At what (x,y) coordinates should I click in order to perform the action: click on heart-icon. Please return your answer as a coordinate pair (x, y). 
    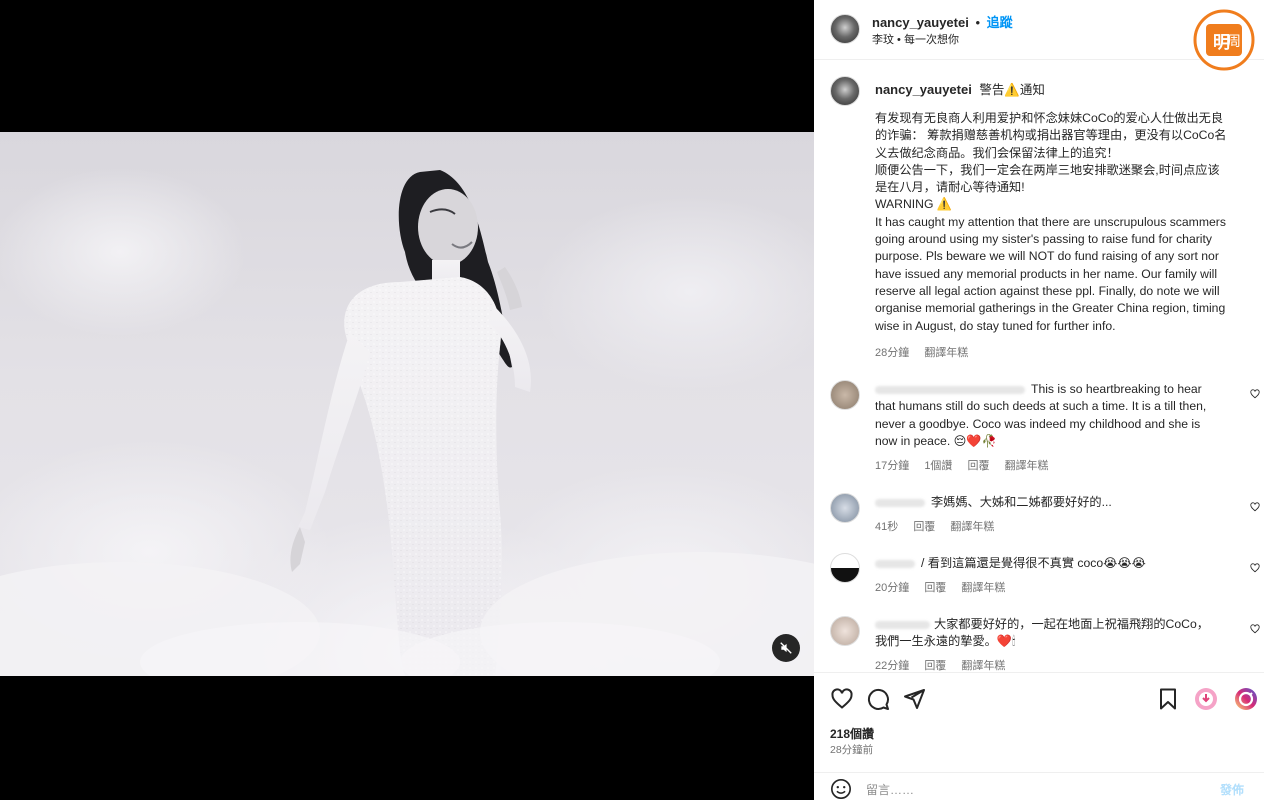
    Looking at the image, I should click on (842, 699).